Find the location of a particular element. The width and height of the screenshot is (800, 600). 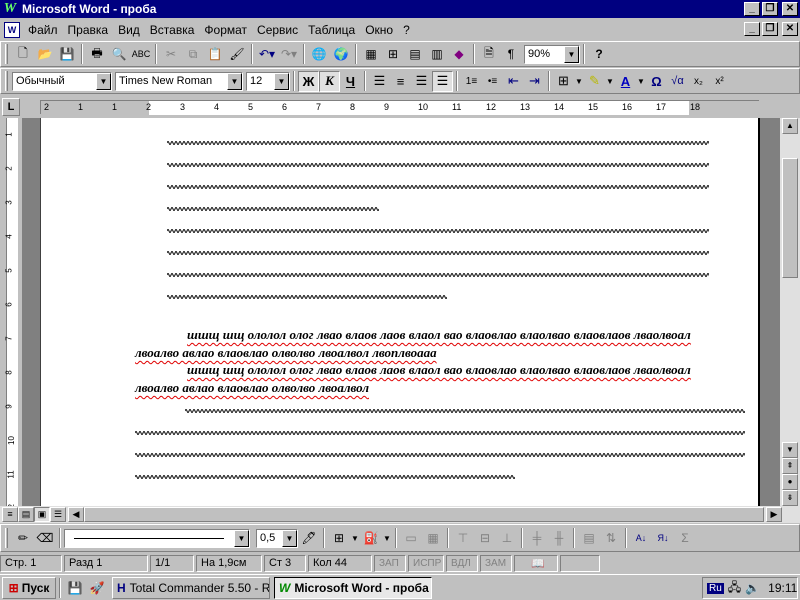

bulleted-list-icon: •≡ is located at coordinates (492, 81).